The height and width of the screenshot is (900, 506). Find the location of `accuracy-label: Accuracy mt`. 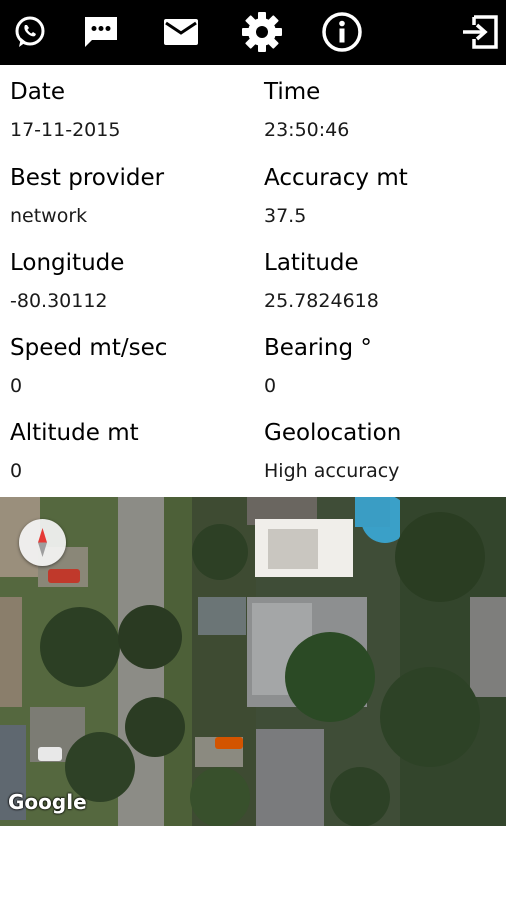

accuracy-label: Accuracy mt is located at coordinates (336, 178).